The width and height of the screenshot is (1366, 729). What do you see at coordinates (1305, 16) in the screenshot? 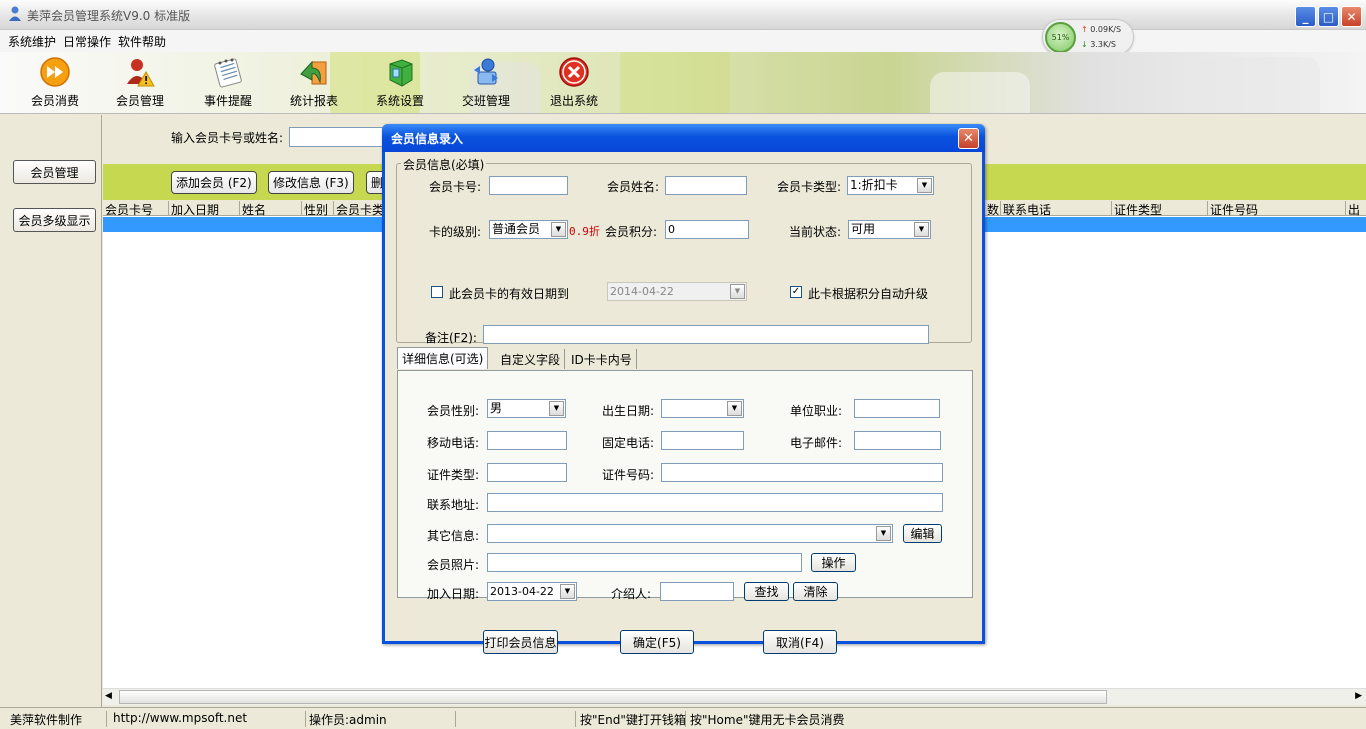
I see `minimize-button: _` at bounding box center [1305, 16].